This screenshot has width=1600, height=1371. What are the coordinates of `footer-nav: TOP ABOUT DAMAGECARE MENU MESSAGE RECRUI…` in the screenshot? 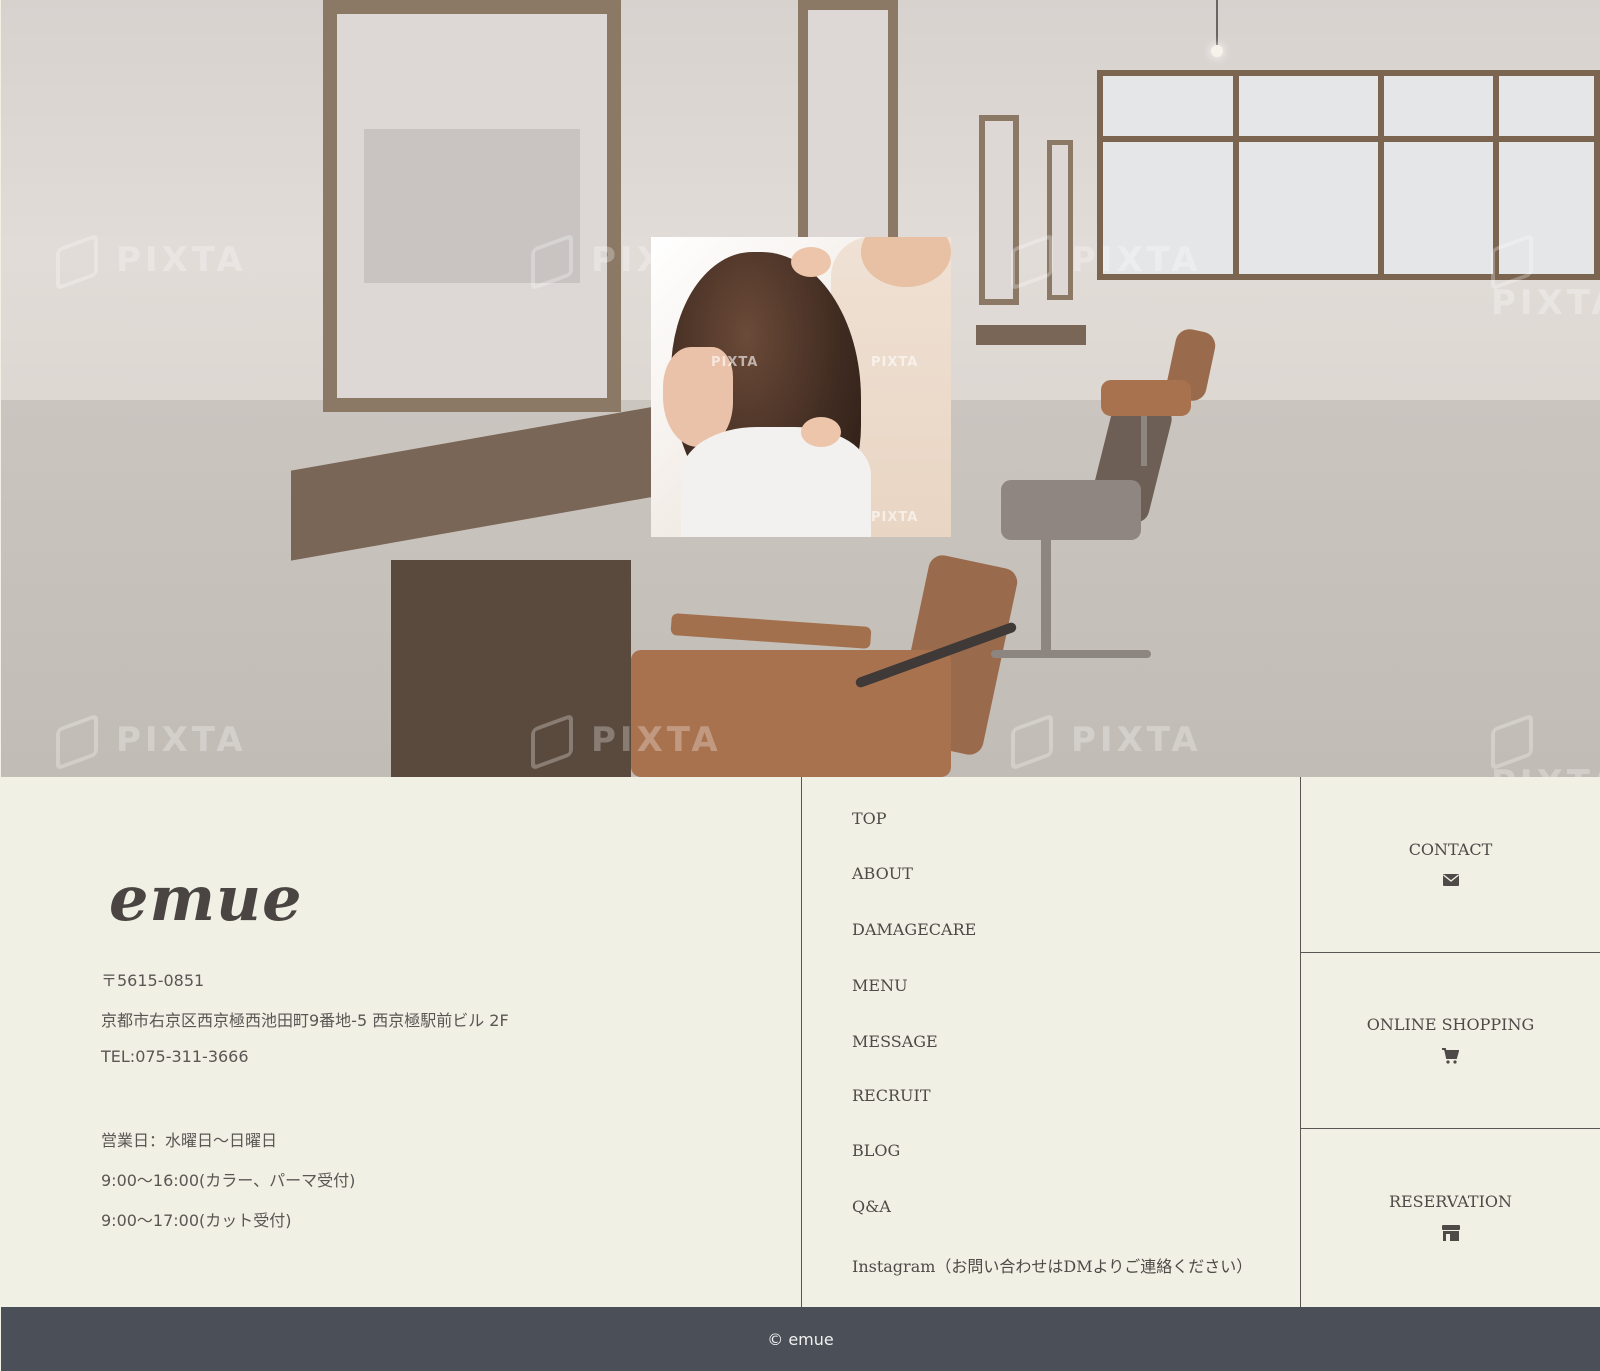 It's located at (1051, 1042).